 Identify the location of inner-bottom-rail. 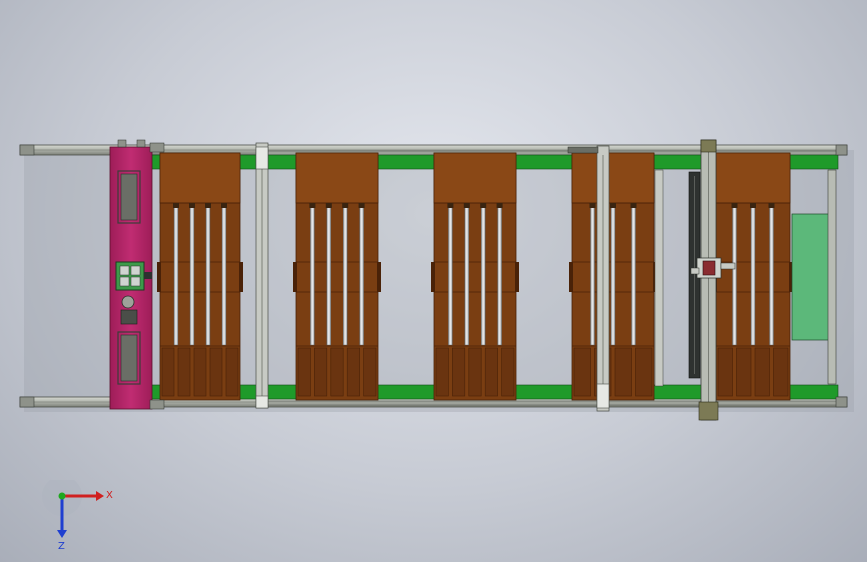
(549, 403).